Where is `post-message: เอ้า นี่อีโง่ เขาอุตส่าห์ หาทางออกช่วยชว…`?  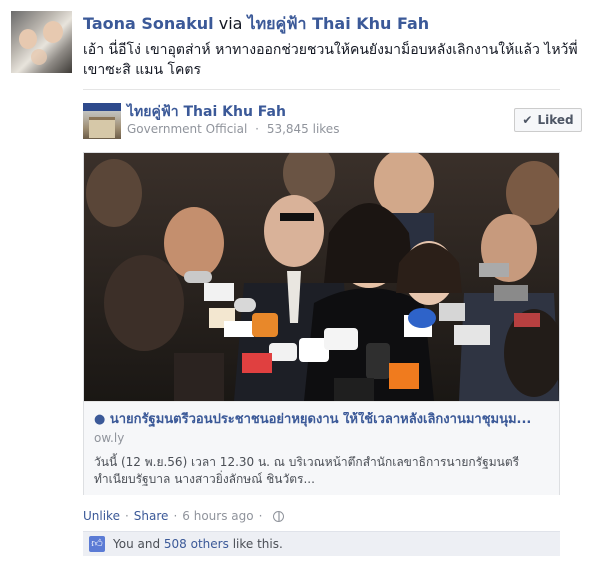
post-message: เอ้า นี่อีโง่ เขาอุตส่าห์ หาทางออกช่วยชว… is located at coordinates (330, 60).